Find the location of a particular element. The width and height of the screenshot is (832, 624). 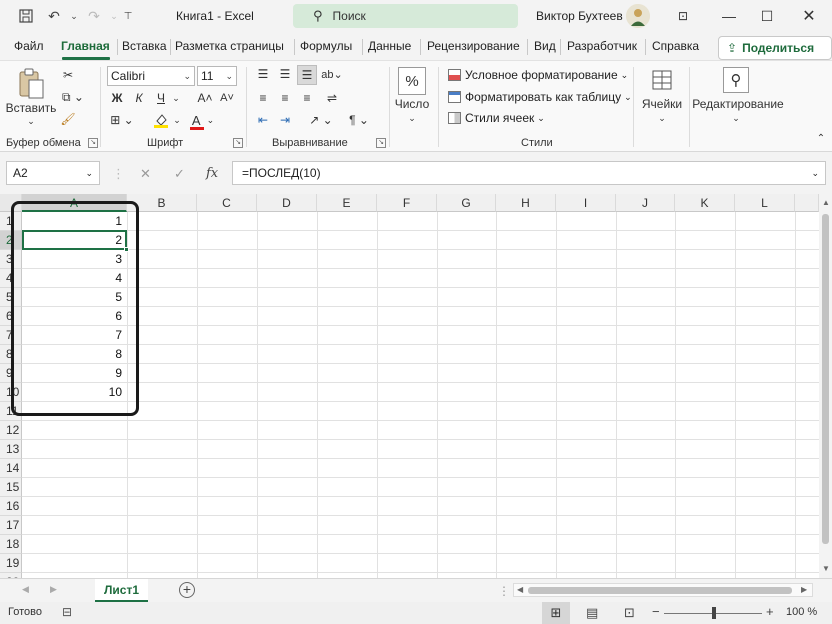

font-launcher-icon: ↘ is located at coordinates (238, 143).